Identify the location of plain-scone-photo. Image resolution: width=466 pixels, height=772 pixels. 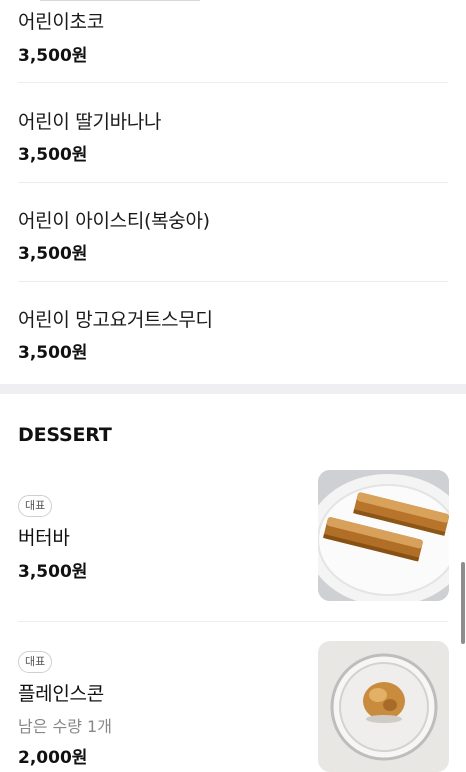
(383, 706).